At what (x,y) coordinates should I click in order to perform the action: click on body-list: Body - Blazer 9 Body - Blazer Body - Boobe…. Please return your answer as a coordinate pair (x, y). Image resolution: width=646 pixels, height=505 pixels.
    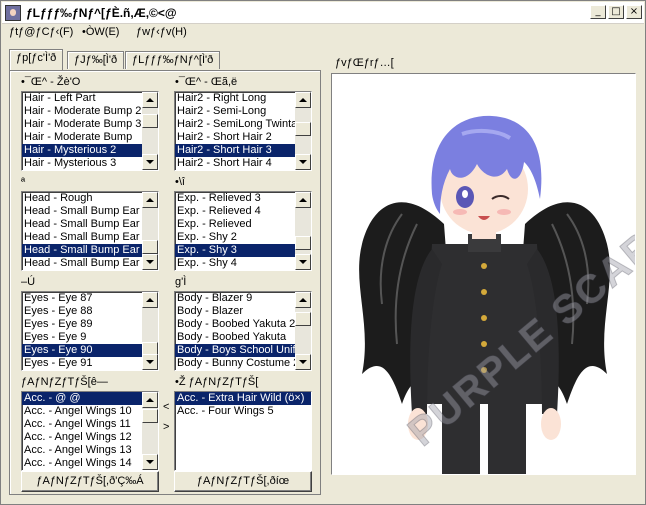
    Looking at the image, I should click on (243, 331).